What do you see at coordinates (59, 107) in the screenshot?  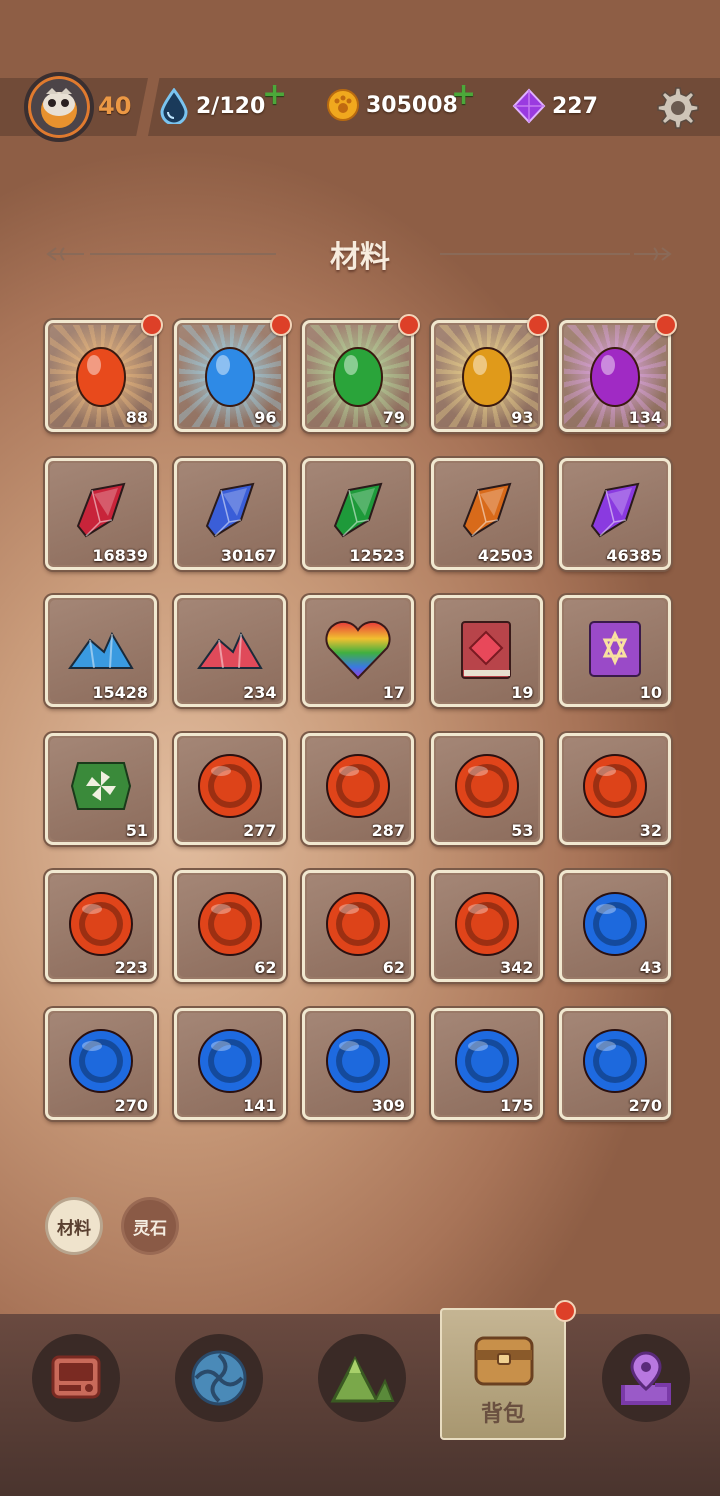 I see `avatar` at bounding box center [59, 107].